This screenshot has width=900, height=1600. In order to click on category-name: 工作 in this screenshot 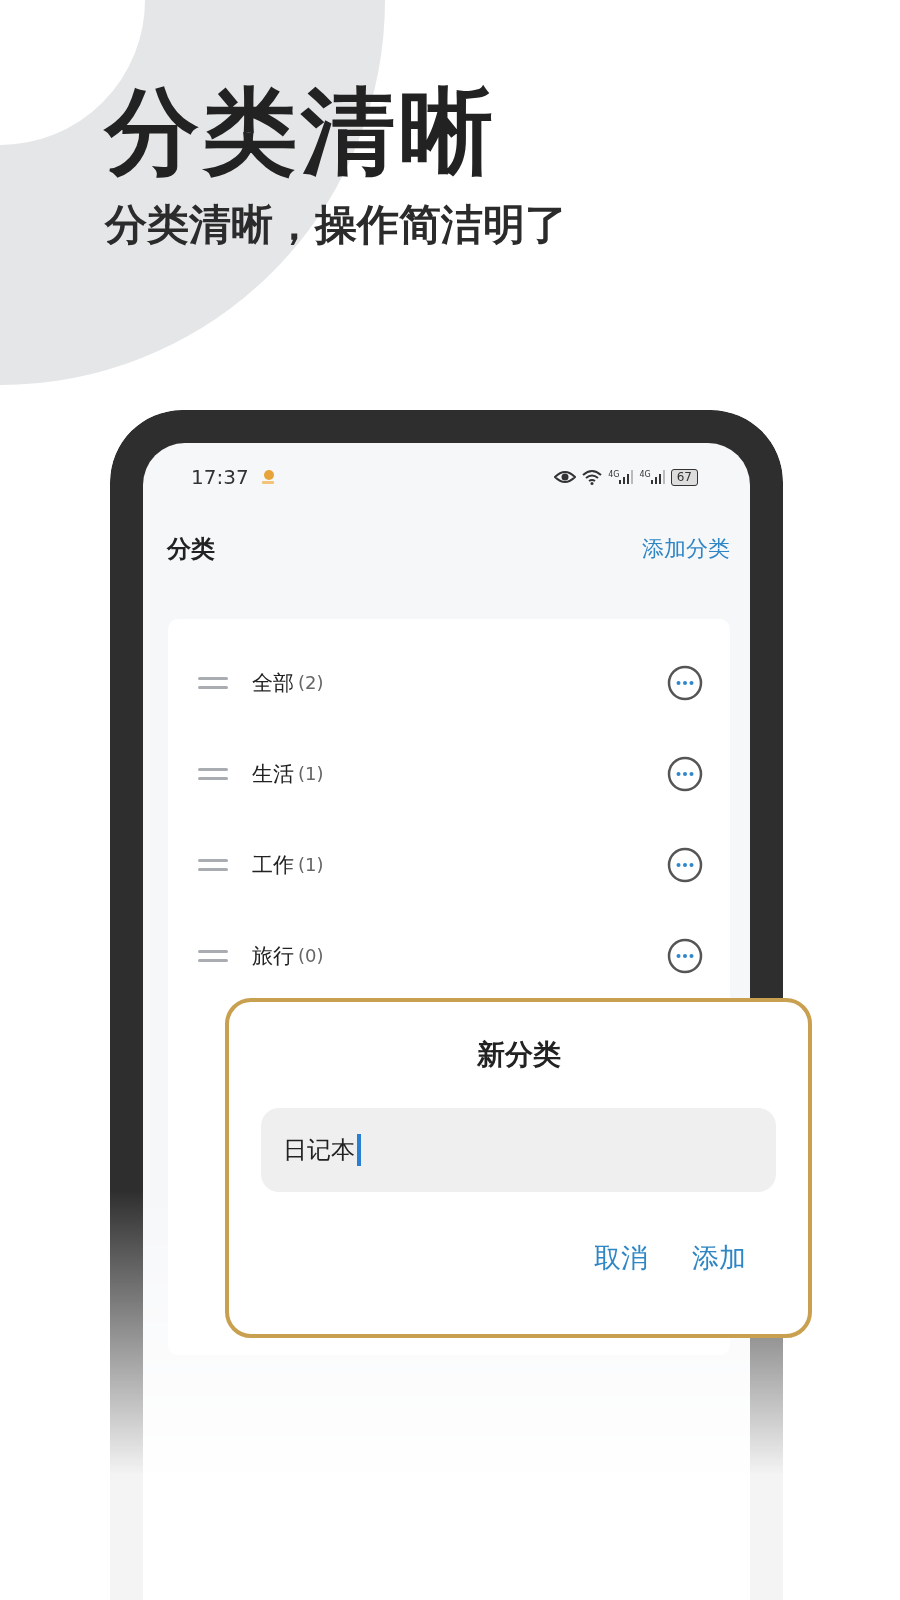, I will do `click(273, 864)`.